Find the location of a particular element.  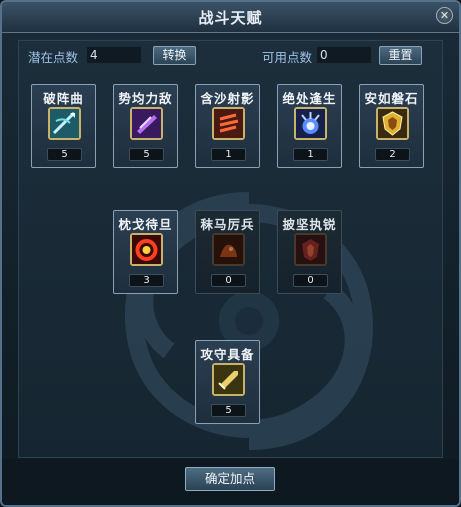

talent-name: 枕戈待旦 is located at coordinates (145, 224).